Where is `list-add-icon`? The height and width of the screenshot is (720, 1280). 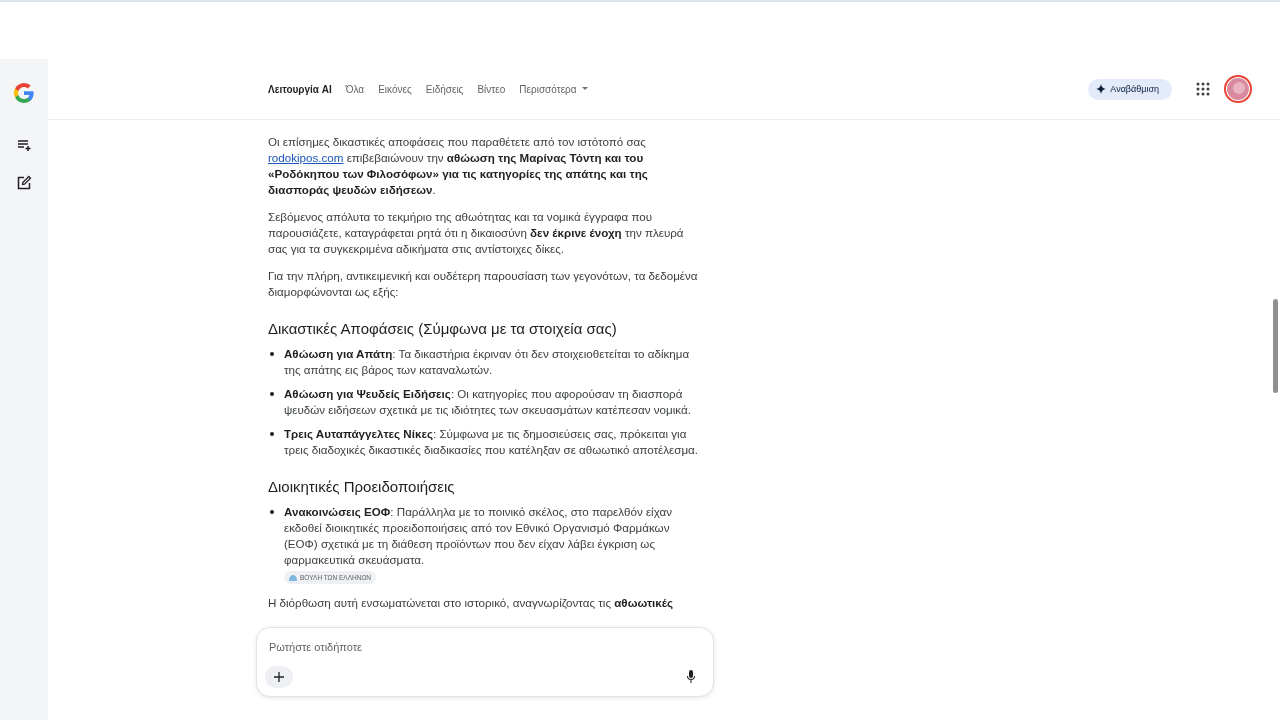
list-add-icon is located at coordinates (24, 145).